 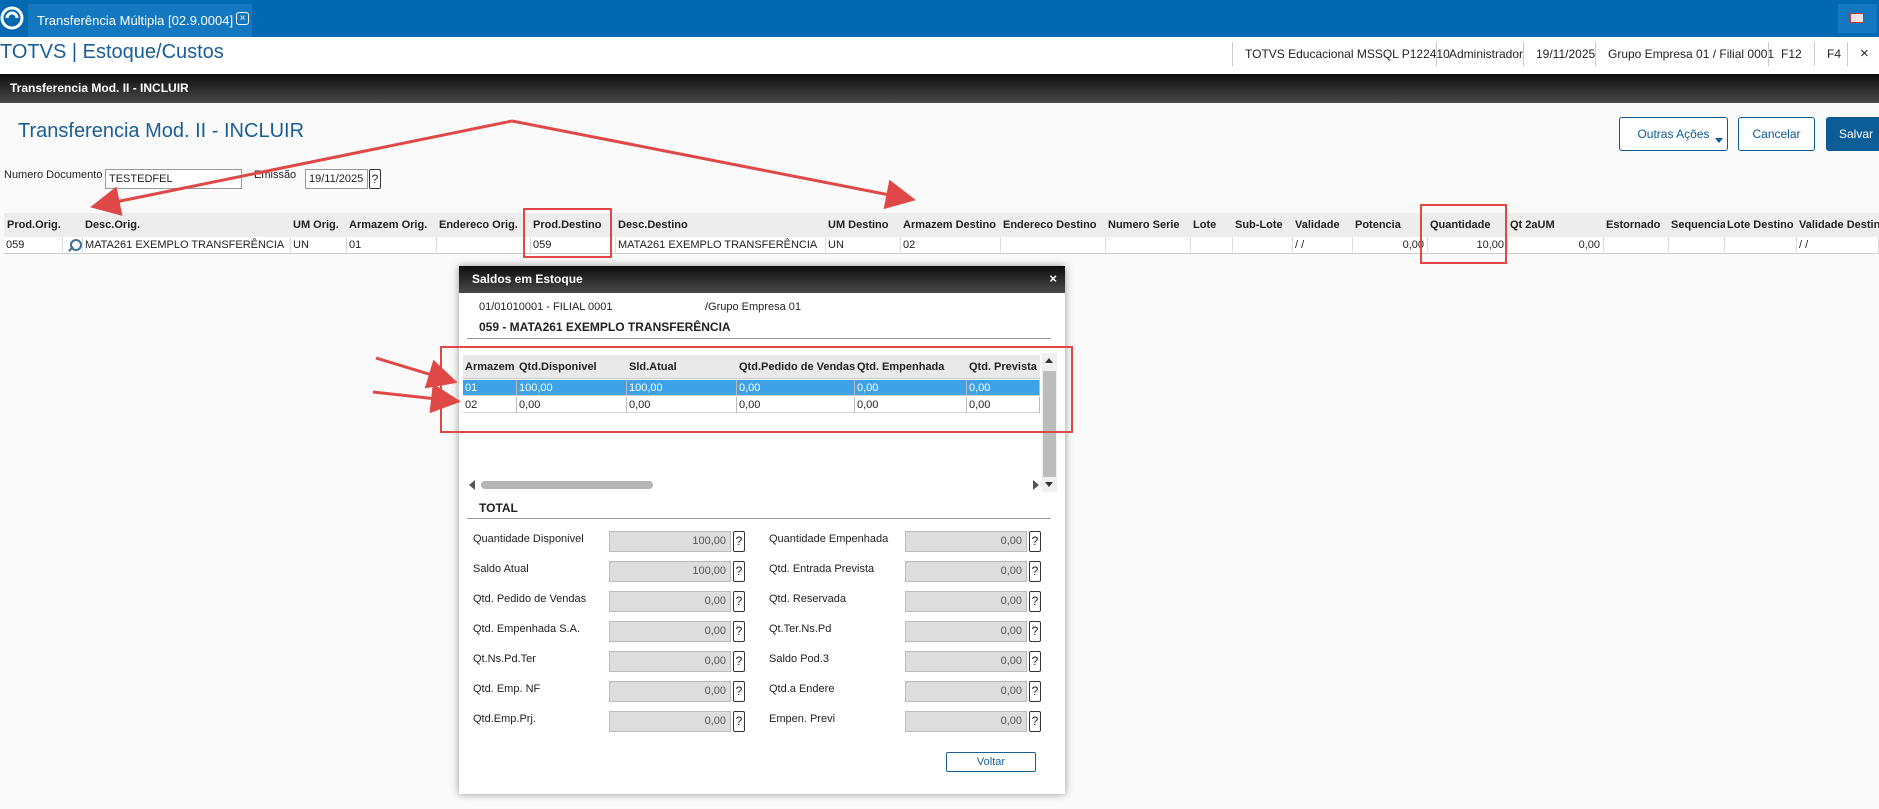 I want to click on branch-label: Grupo Empresa 01 / Filial 0001, so click(x=1684, y=54).